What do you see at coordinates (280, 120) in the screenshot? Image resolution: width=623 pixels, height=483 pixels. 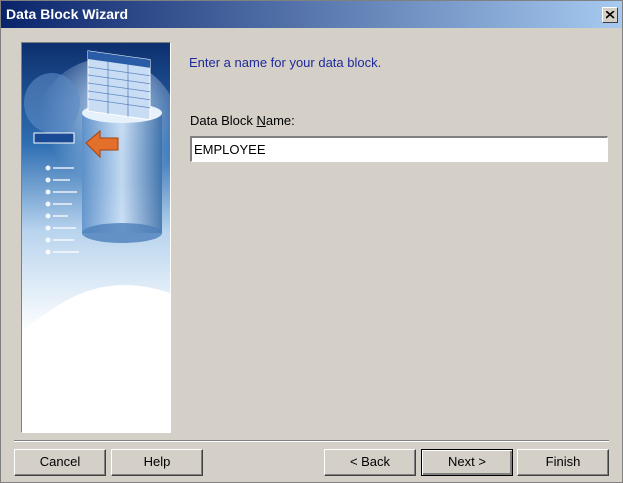 I see `label-part-after: ame:` at bounding box center [280, 120].